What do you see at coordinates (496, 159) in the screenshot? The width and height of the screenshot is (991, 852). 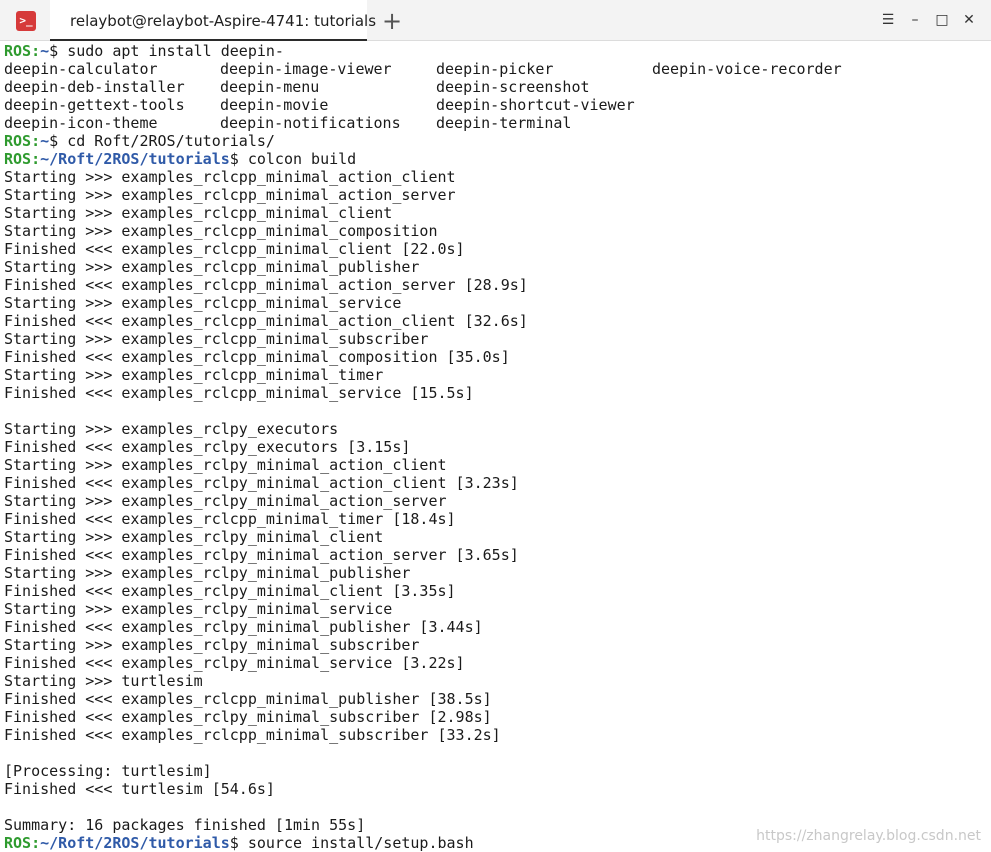 I see `prompt-line: ROS:~/Roft/2ROS/tutorials$ colcon build` at bounding box center [496, 159].